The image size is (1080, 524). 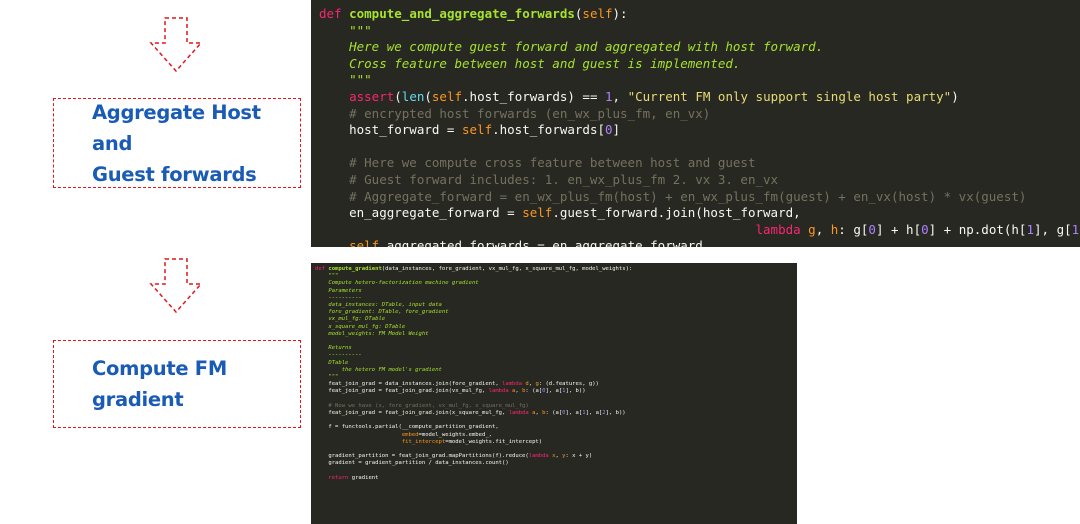 I want to click on code-token: 1, so click(x=1030, y=229).